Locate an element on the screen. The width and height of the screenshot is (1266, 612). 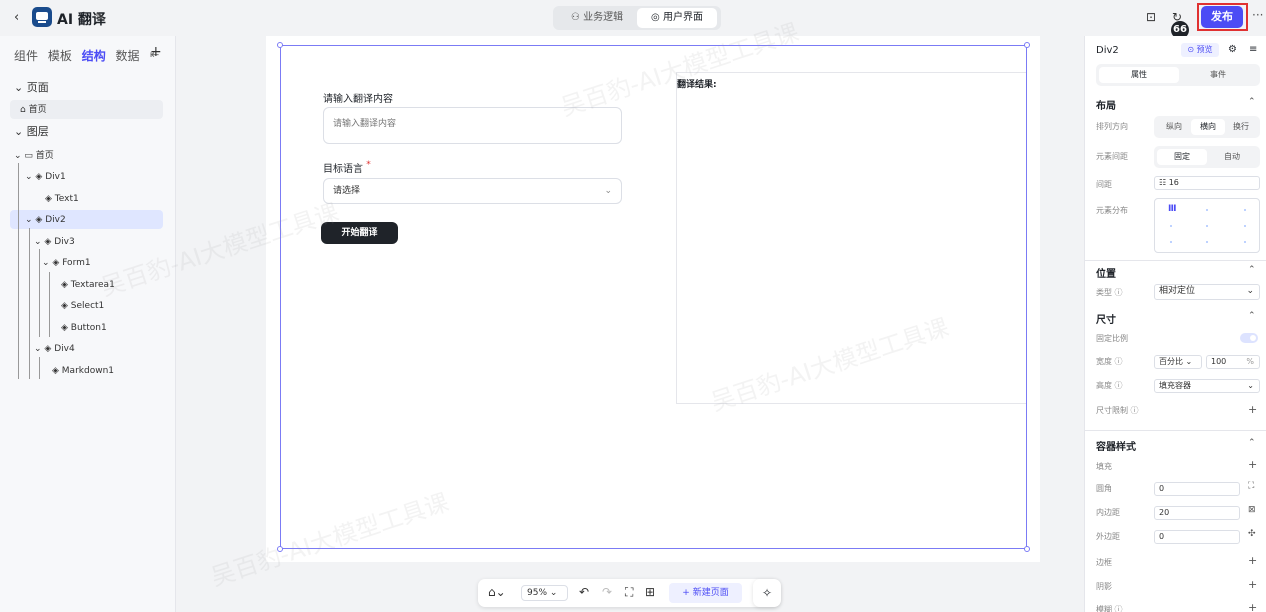
tab-business-logic-label: 业务逻辑 is located at coordinates (603, 17).